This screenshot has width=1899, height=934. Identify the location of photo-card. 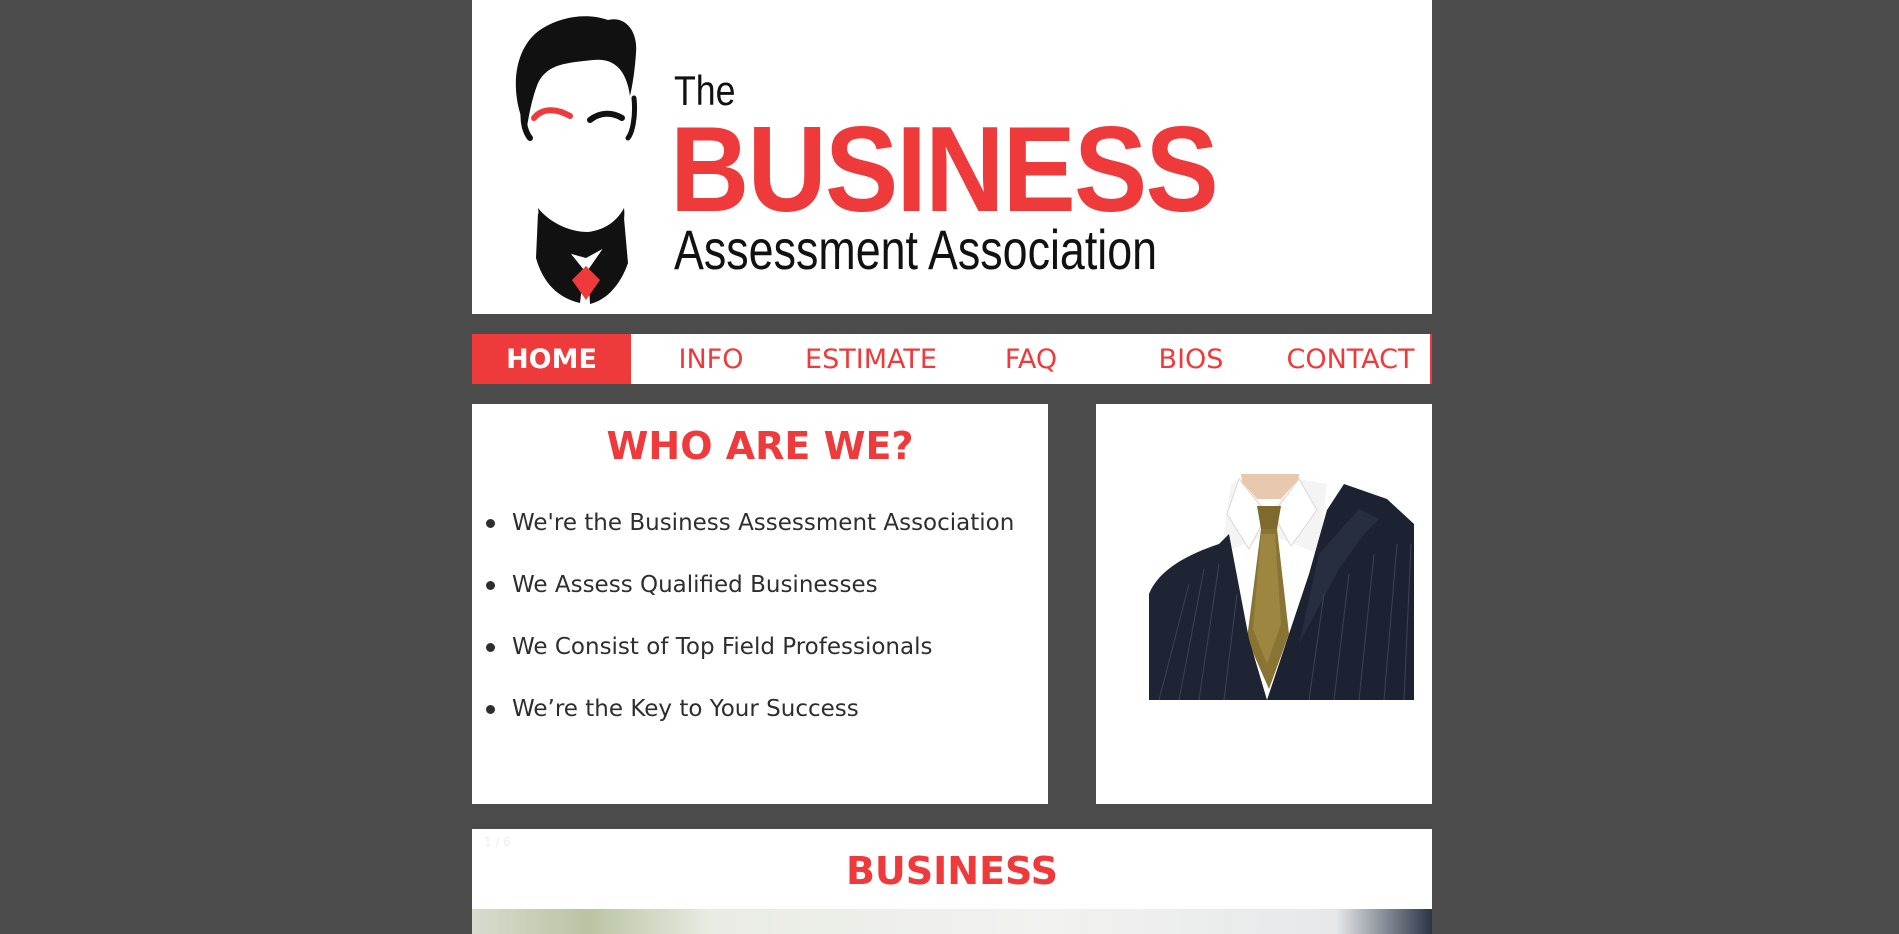
(1264, 604).